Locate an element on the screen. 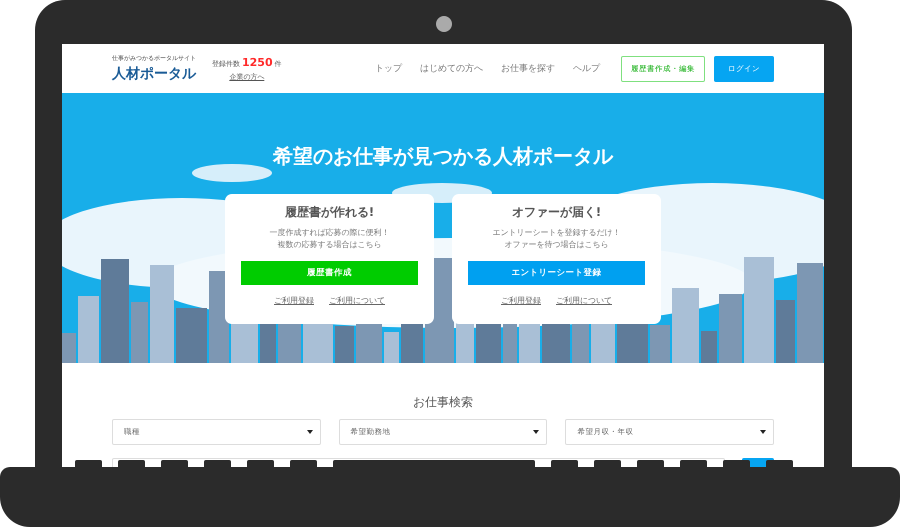 The image size is (900, 530). card-description: 一度作成すれば応募の際に便利！ is located at coordinates (330, 233).